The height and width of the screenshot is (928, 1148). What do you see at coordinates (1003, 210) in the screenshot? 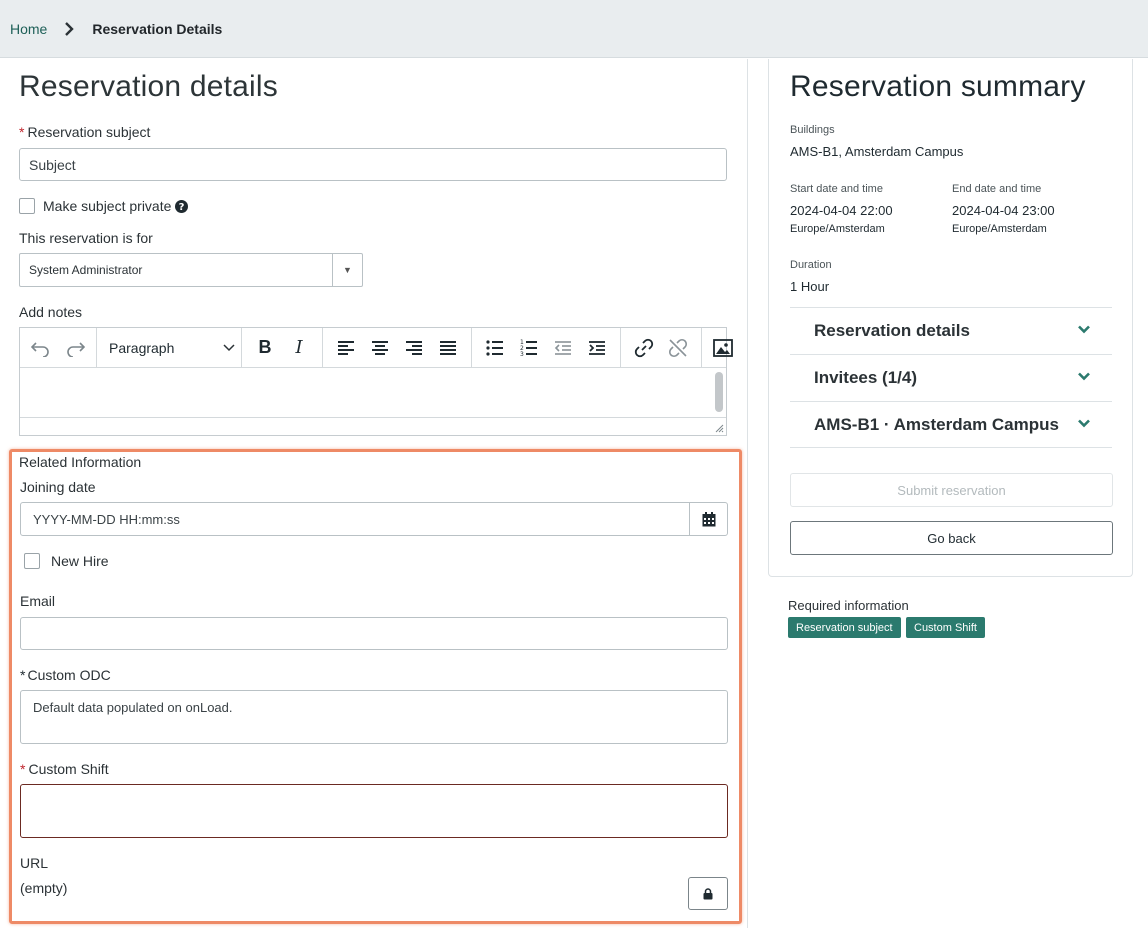
I see `end-value: 2024-04-04 23:00` at bounding box center [1003, 210].